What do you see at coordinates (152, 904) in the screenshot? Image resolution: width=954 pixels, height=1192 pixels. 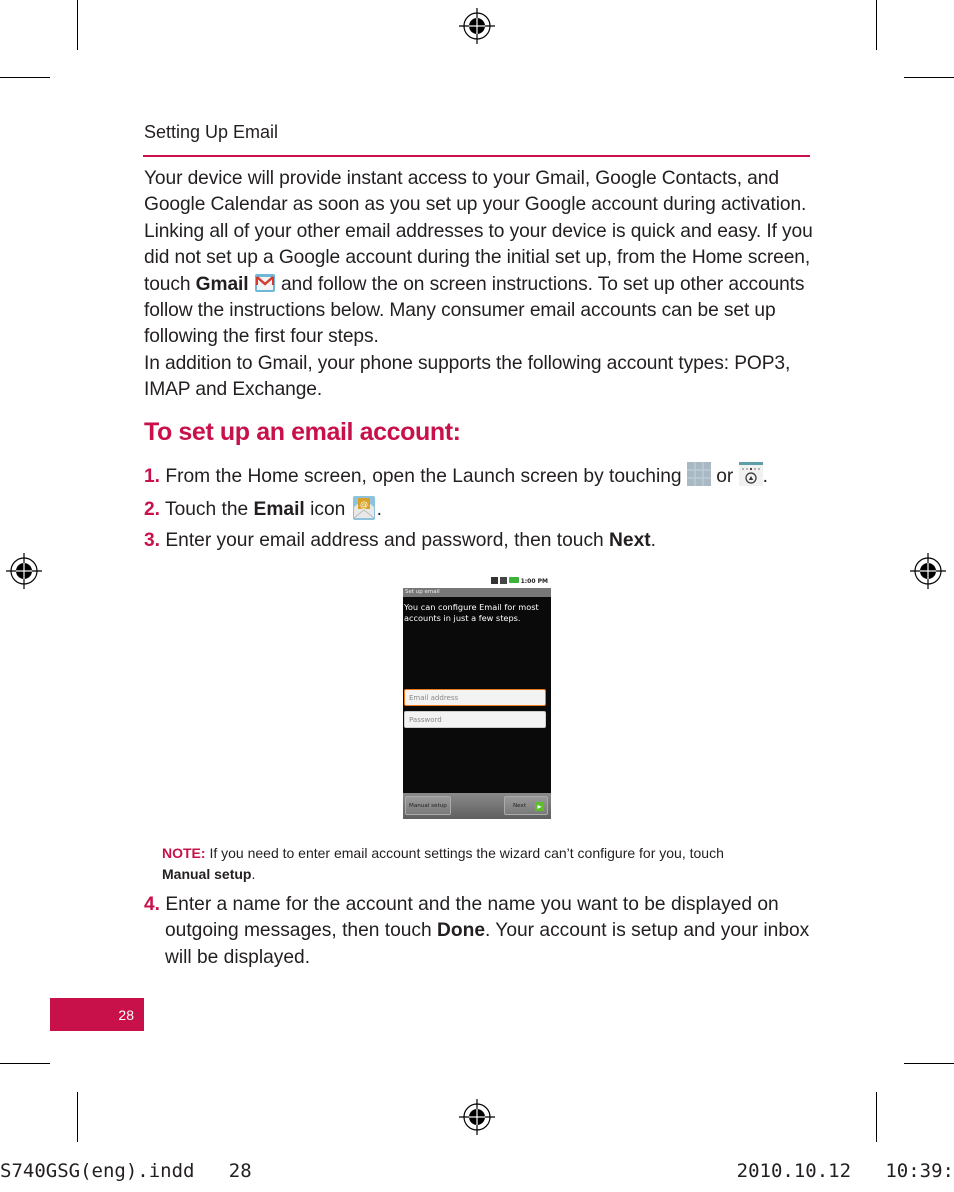 I see `step-number: 4.` at bounding box center [152, 904].